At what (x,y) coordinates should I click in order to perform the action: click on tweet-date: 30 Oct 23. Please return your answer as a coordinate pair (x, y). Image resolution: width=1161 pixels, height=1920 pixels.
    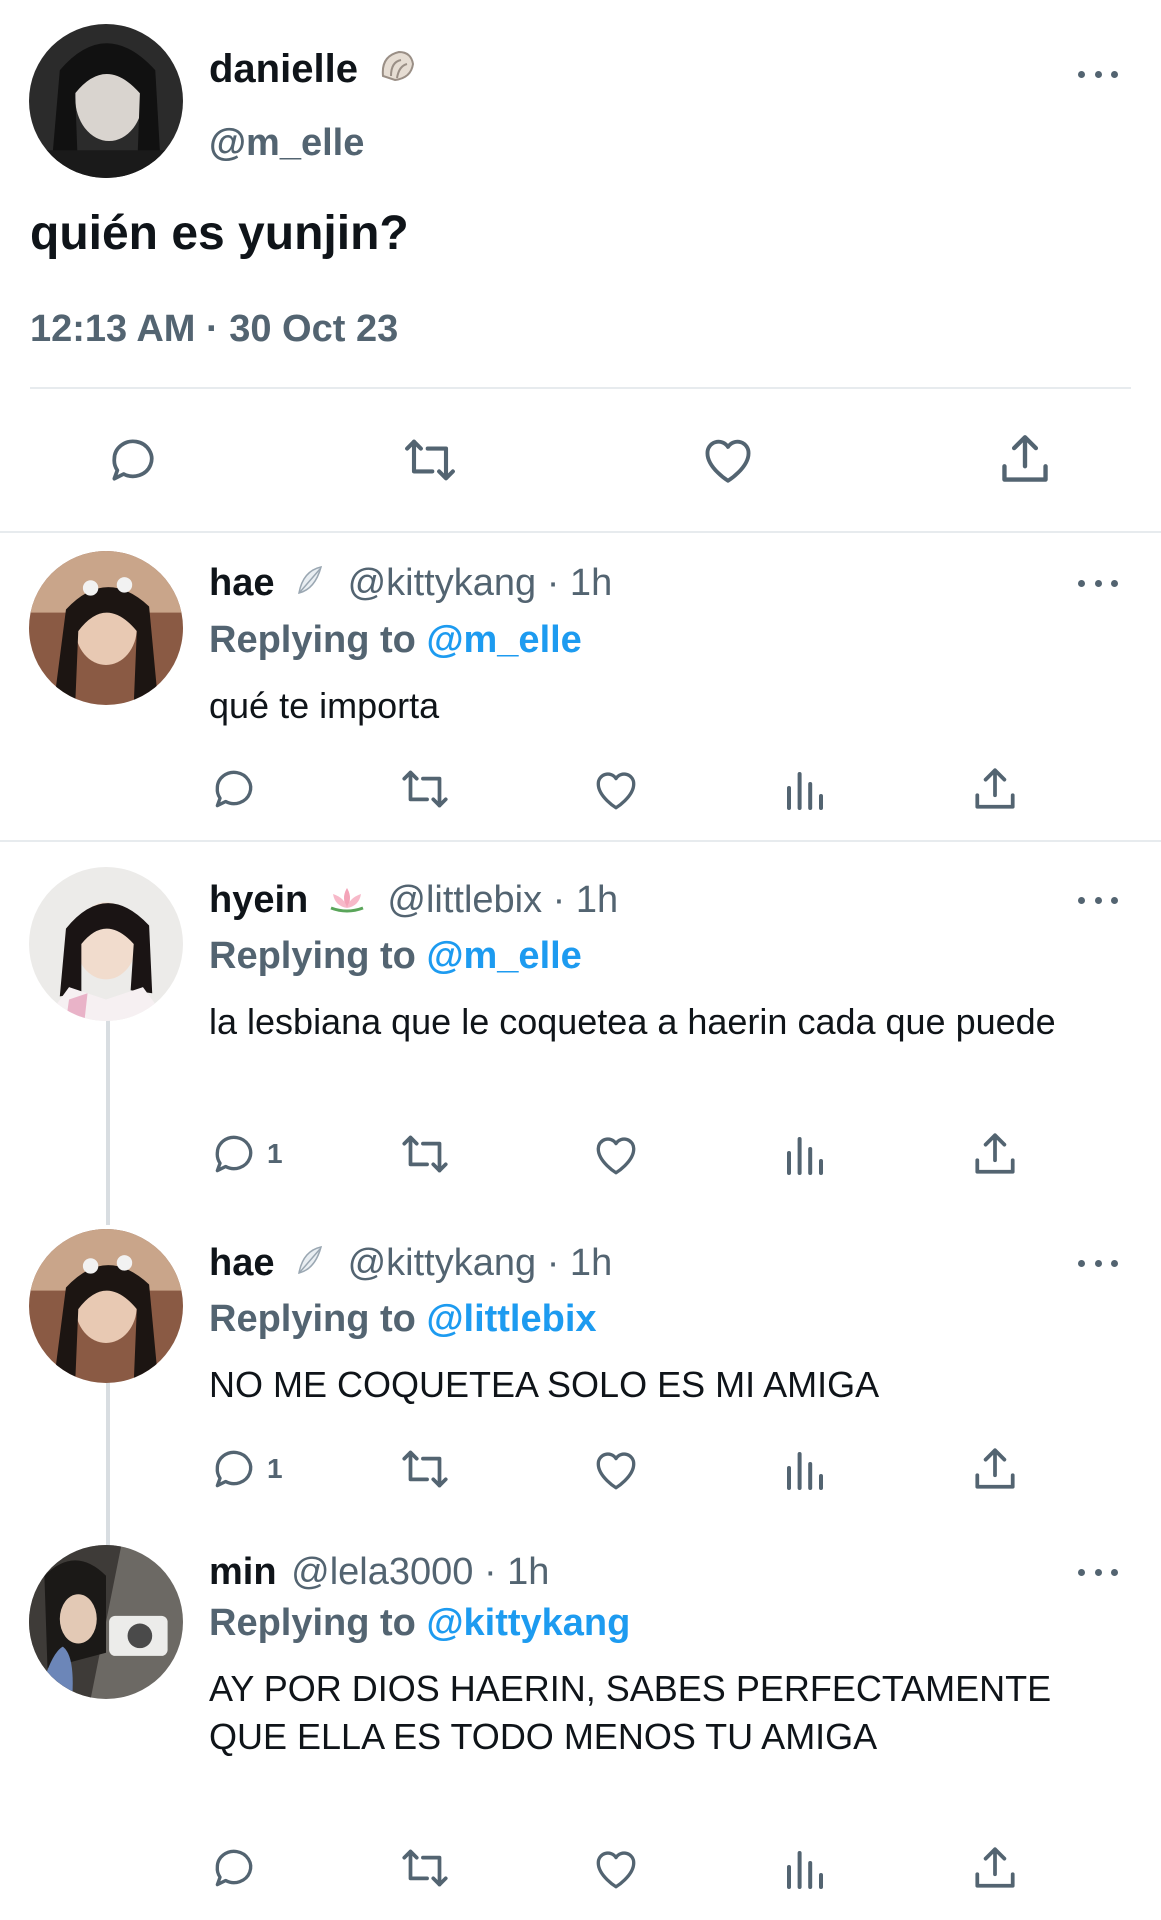
    Looking at the image, I should click on (314, 329).